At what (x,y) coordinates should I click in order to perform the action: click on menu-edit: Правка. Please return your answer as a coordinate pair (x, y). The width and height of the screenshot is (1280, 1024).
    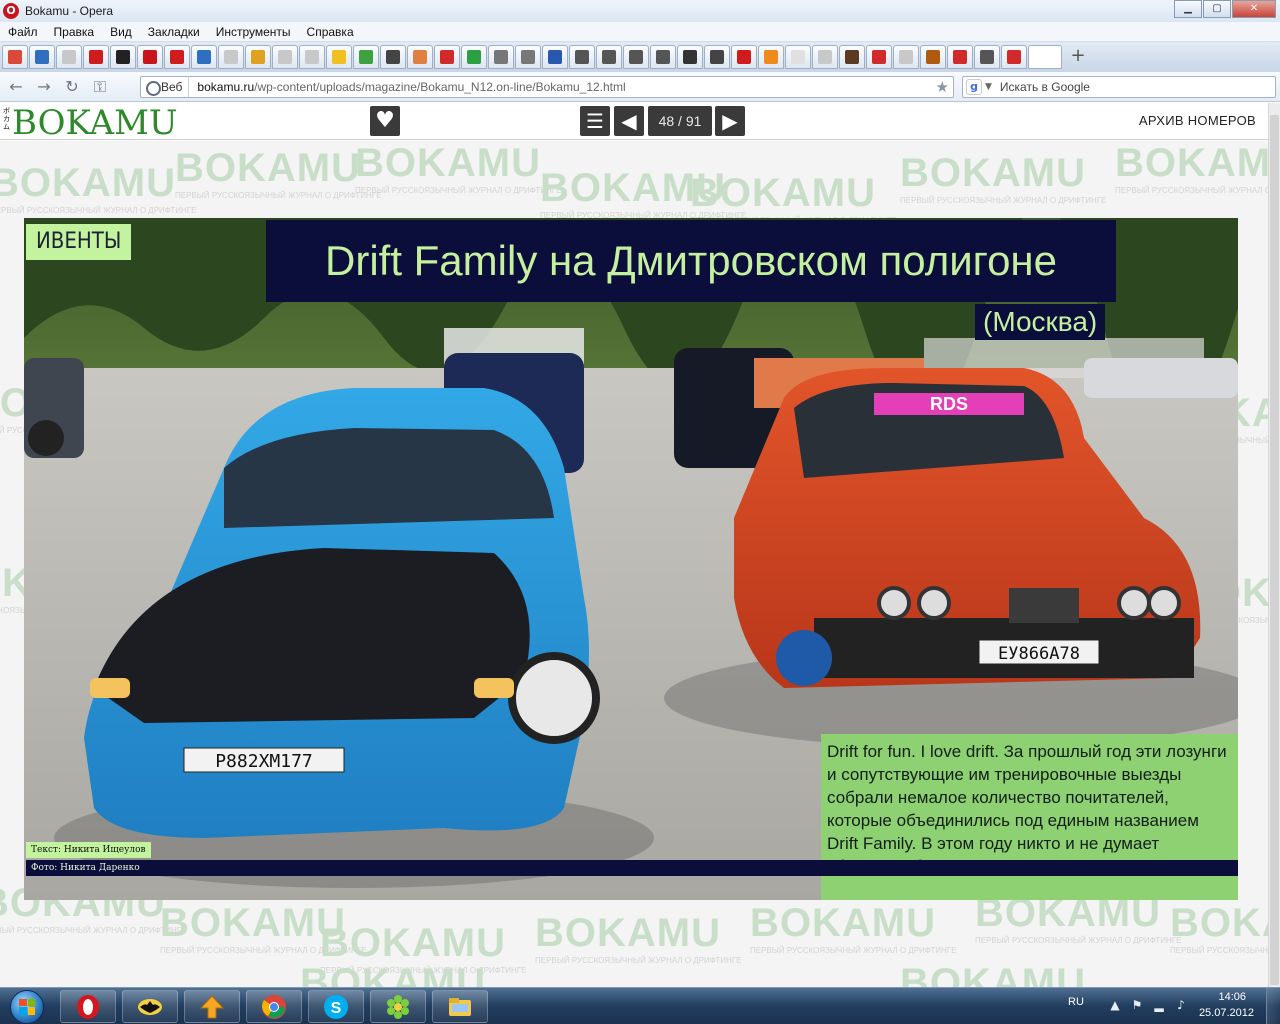
    Looking at the image, I should click on (74, 32).